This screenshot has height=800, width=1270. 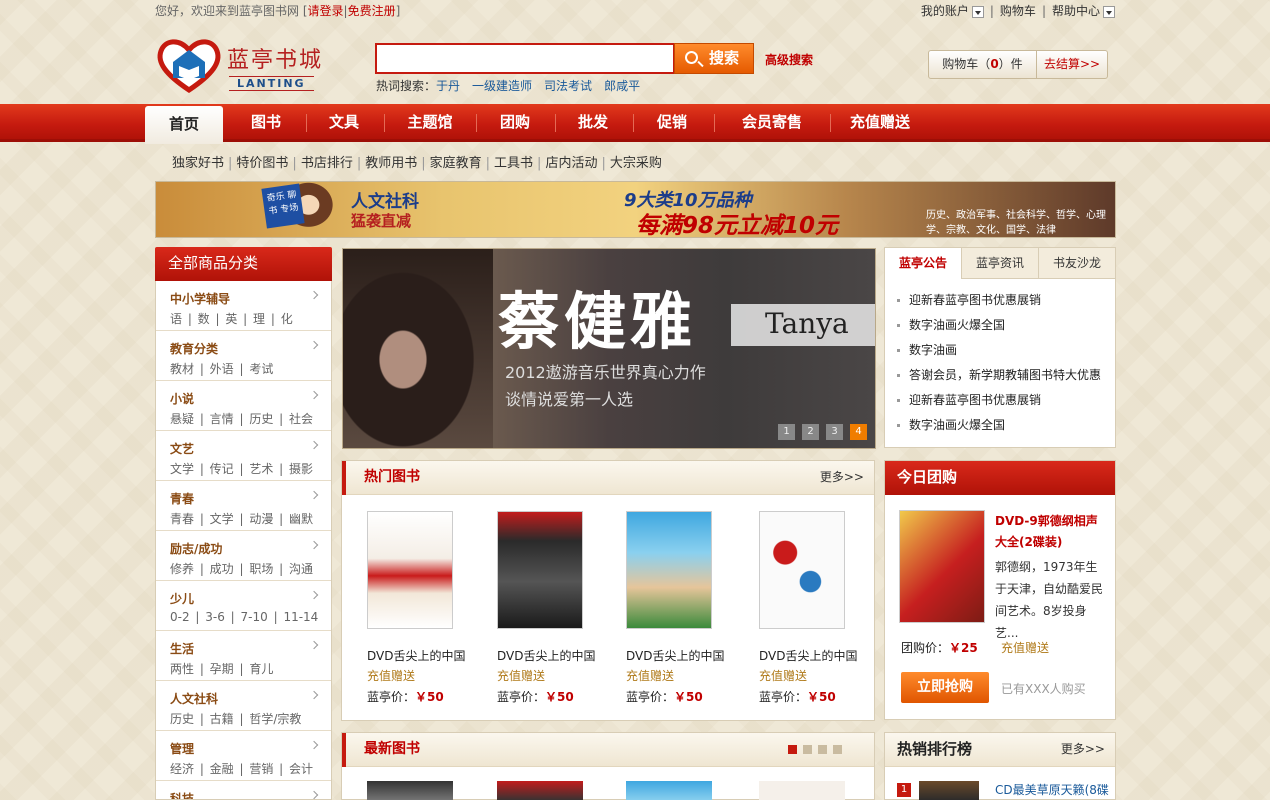 I want to click on slide-dot: 2, so click(x=810, y=432).